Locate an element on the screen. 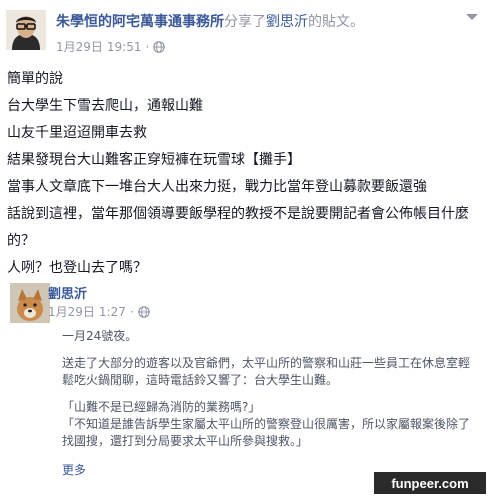 This screenshot has height=498, width=490. chevron-down-icon is located at coordinates (472, 17).